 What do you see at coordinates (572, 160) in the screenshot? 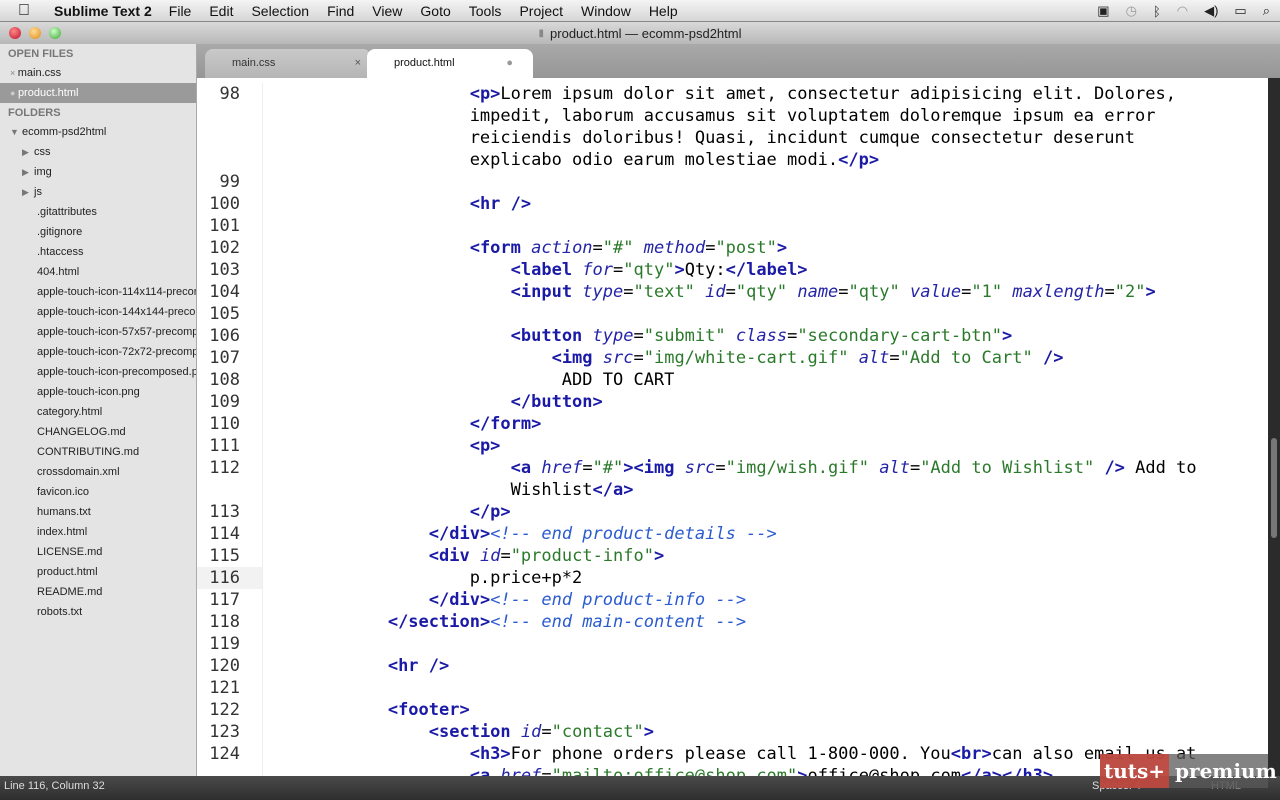
I see `code-content: explicabo odio earum molestiae modi.</p>` at bounding box center [572, 160].